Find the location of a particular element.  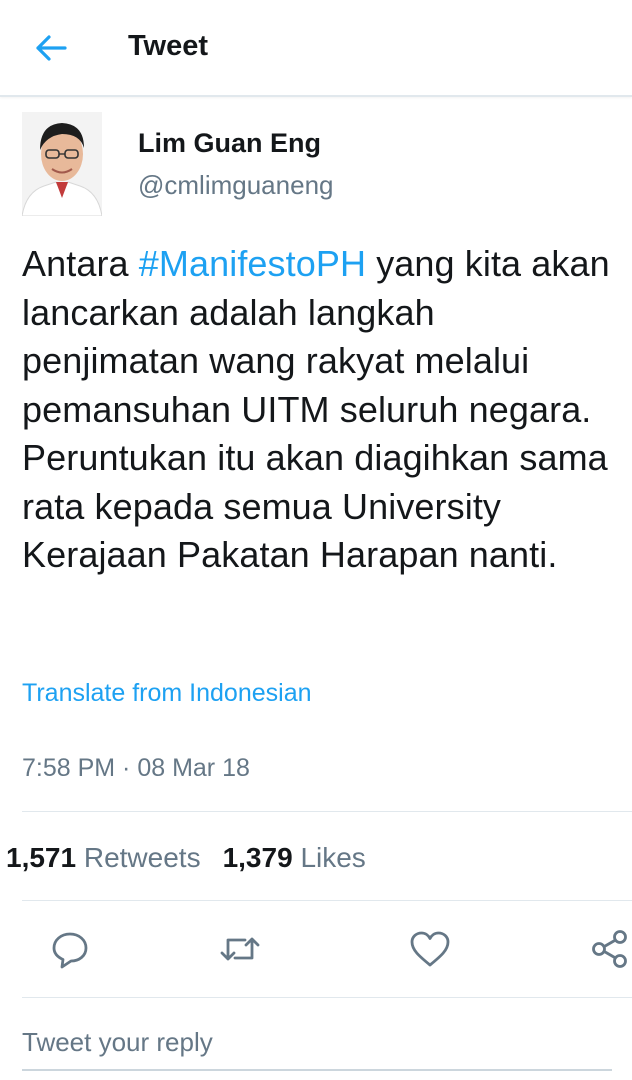

back-button is located at coordinates (50, 48).